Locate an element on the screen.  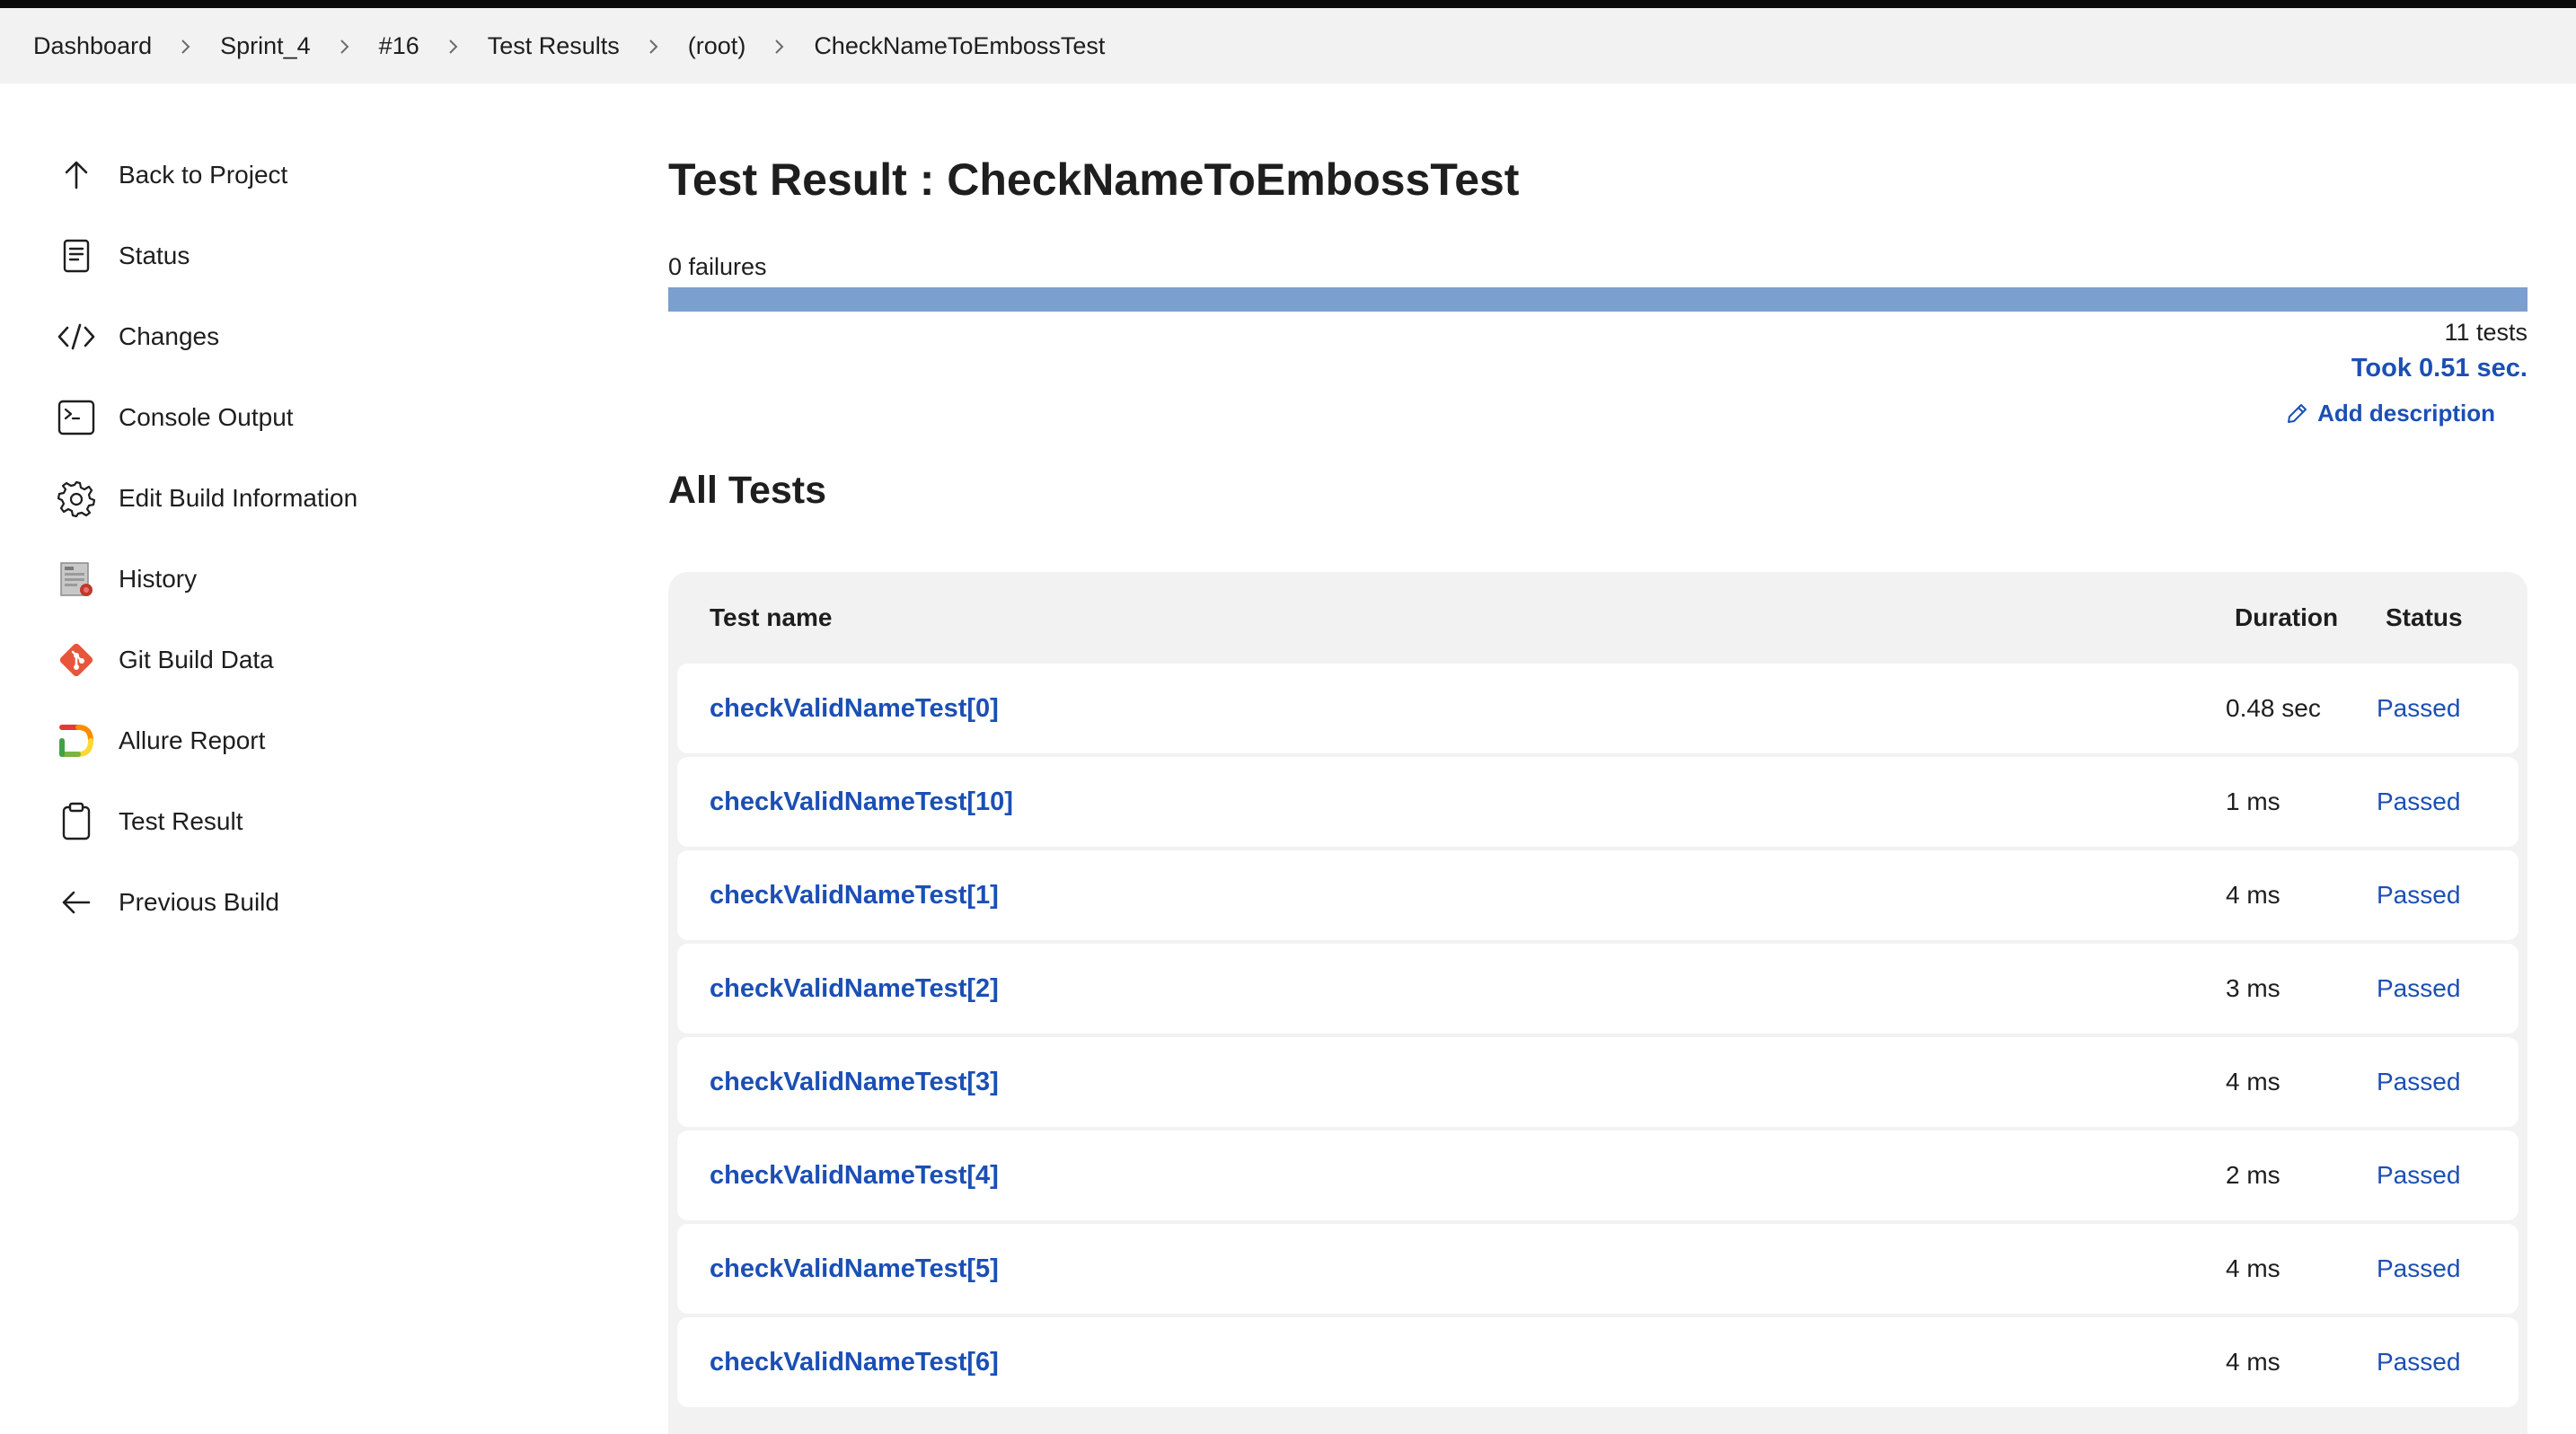
breadcrumb-sprint: Sprint_4 is located at coordinates (265, 46).